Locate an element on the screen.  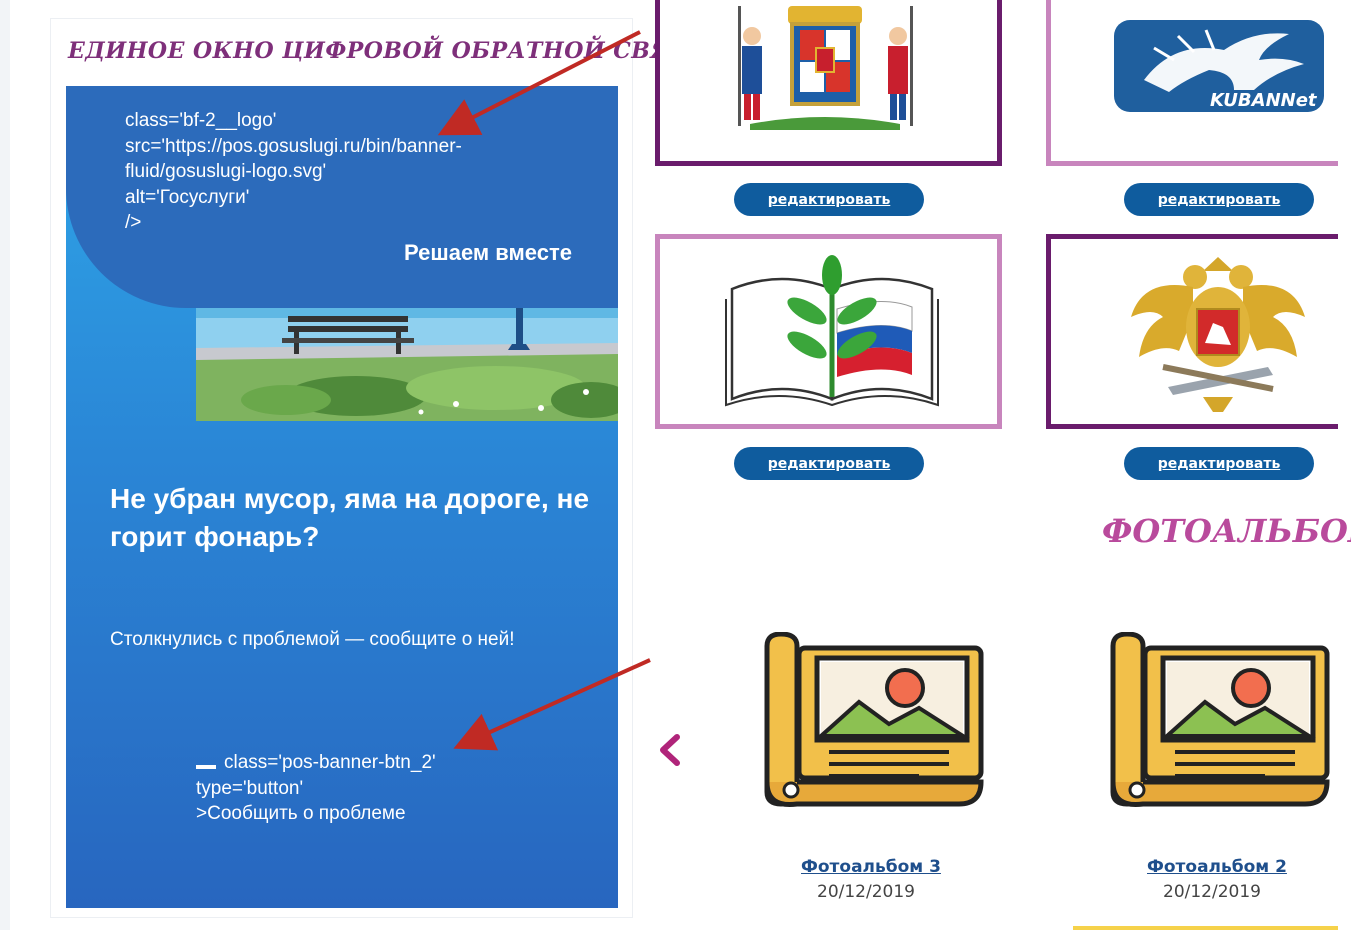
kubannet-logo-text: KUBANNet is located at coordinates (1264, 100).